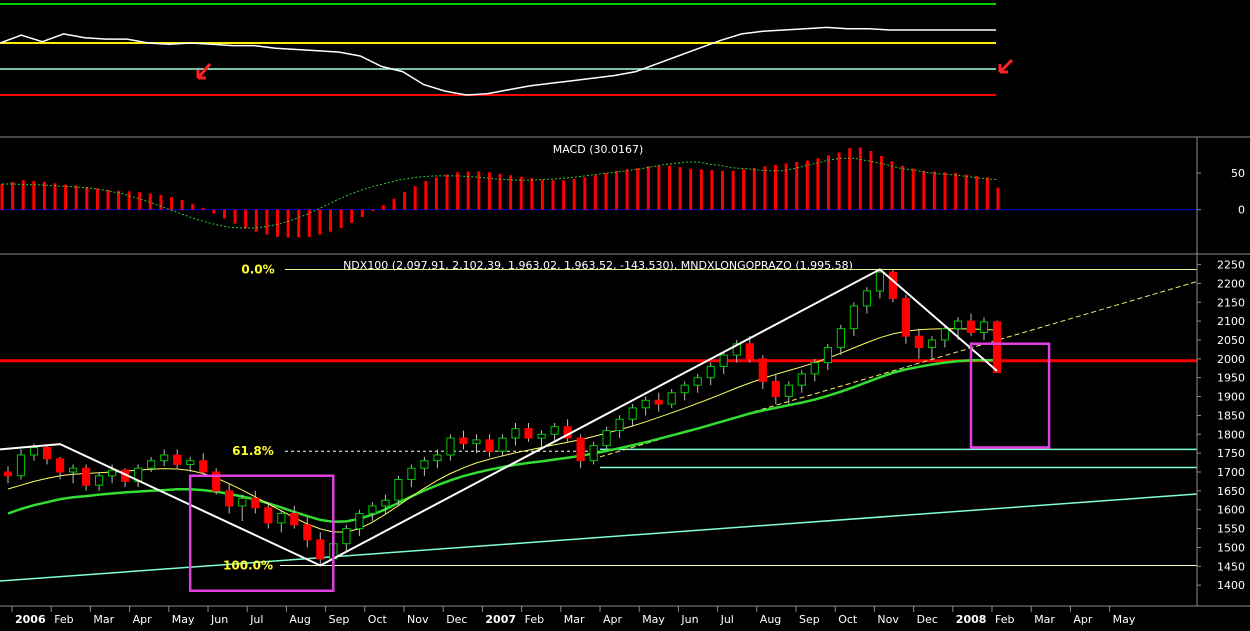 This screenshot has height=631, width=1250. Describe the element at coordinates (622, 190) in the screenshot. I see `macd-panel: MACD (30.0167) 50 0` at that location.